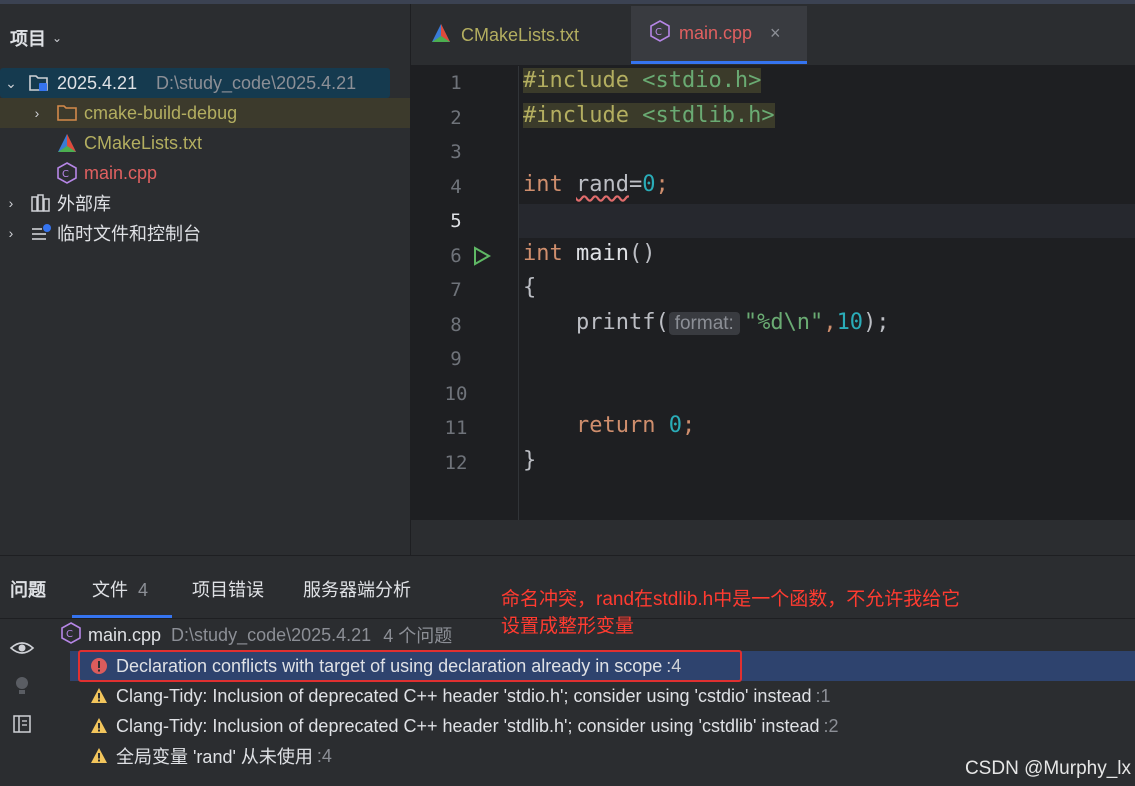 This screenshot has width=1135, height=786. What do you see at coordinates (823, 695) in the screenshot?
I see `problem-location: :1` at bounding box center [823, 695].